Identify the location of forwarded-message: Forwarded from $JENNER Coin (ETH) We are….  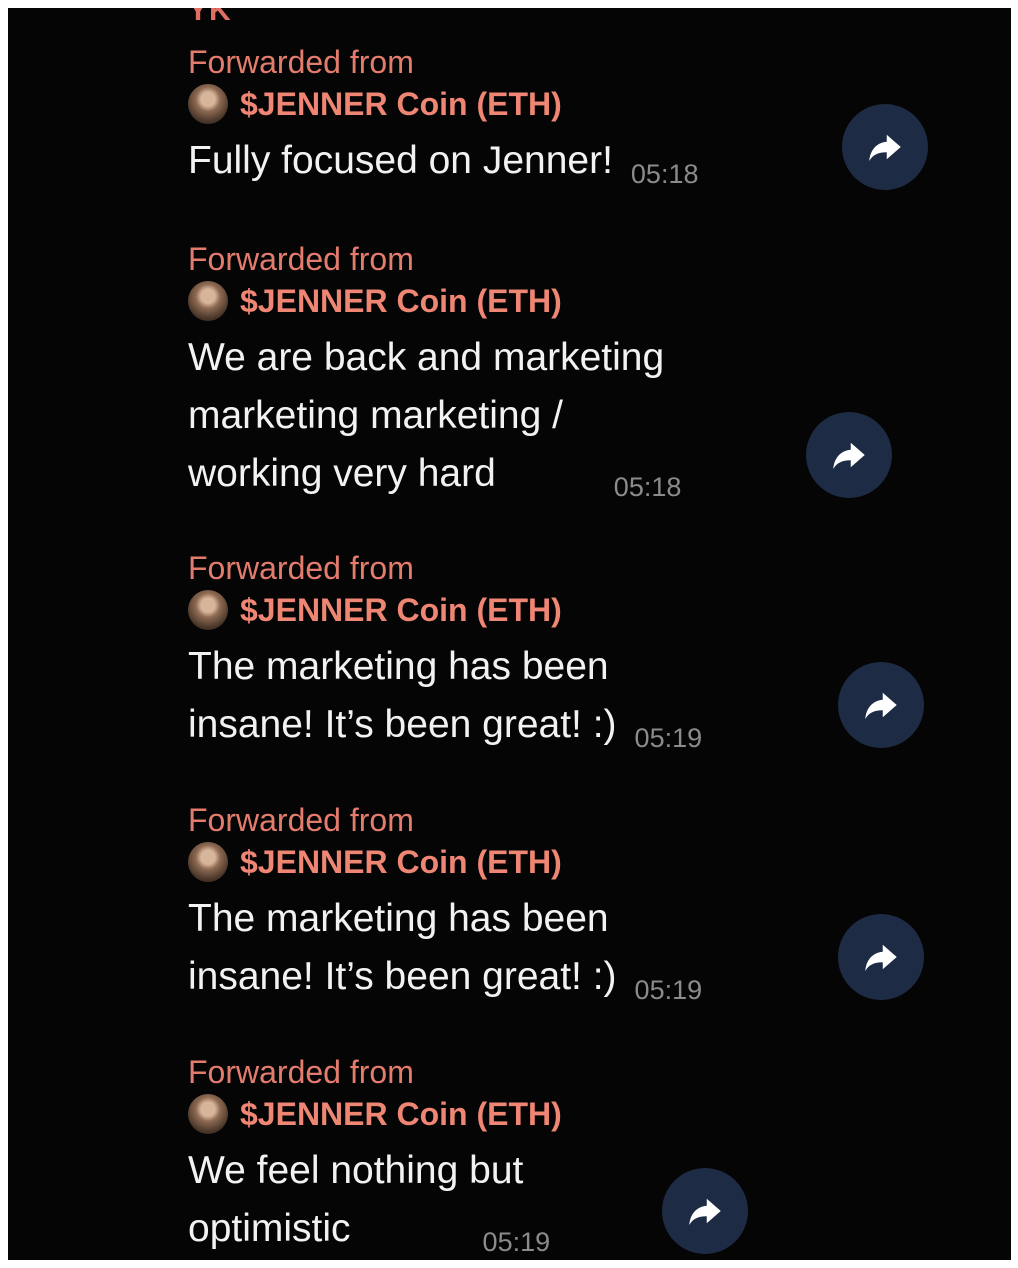
(434, 372).